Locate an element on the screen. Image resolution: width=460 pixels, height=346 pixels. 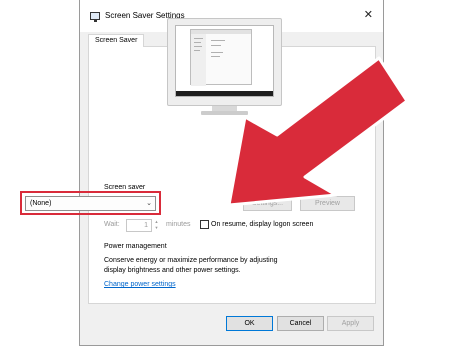
screen-saver-group-label: Screen saver is located at coordinates (125, 187).